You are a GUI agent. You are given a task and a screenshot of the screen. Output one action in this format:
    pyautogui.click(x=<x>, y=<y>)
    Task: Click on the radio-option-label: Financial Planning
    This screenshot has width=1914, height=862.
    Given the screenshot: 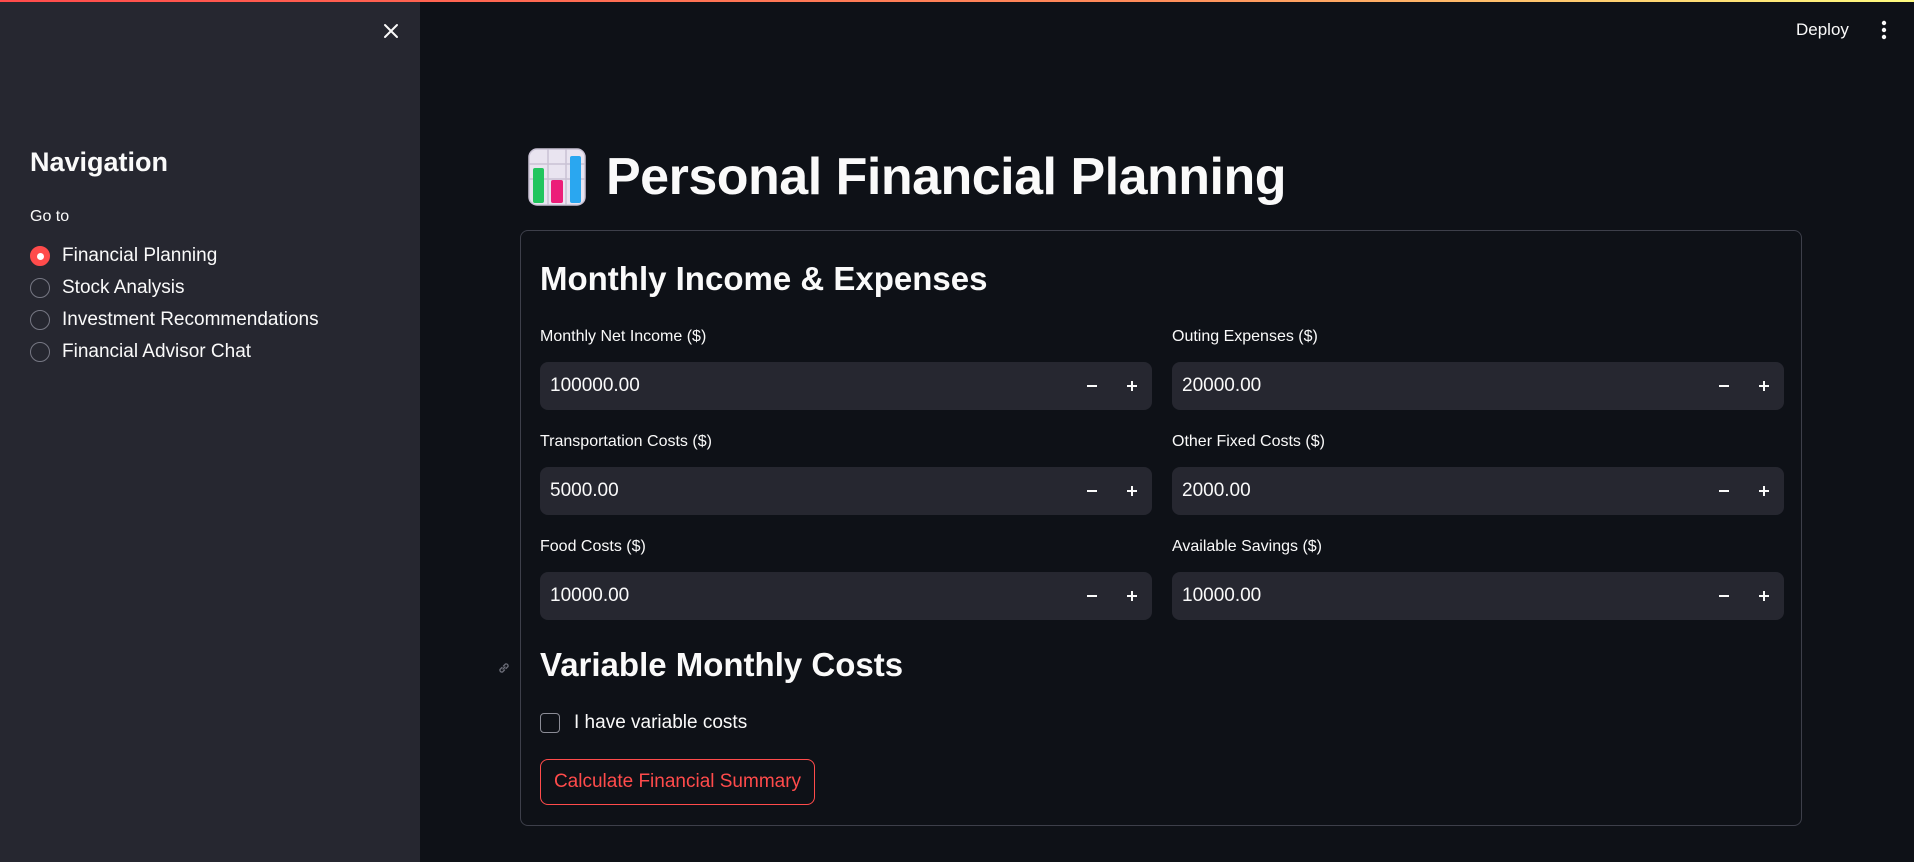 What is the action you would take?
    pyautogui.click(x=140, y=255)
    